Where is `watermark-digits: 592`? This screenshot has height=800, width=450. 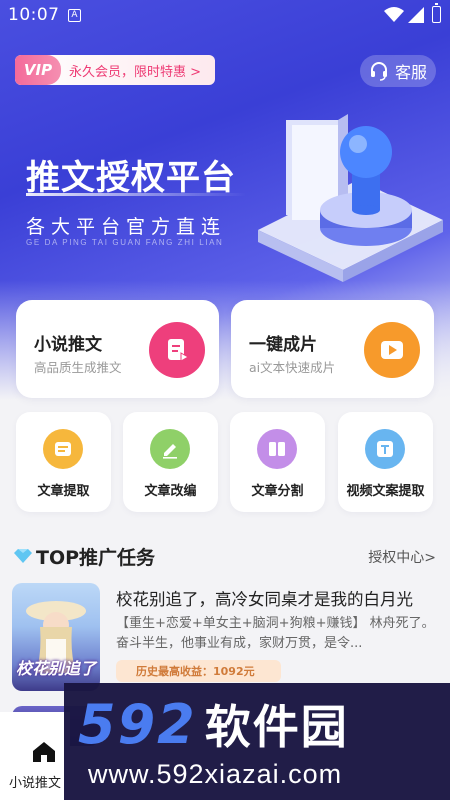 watermark-digits: 592 is located at coordinates (137, 724).